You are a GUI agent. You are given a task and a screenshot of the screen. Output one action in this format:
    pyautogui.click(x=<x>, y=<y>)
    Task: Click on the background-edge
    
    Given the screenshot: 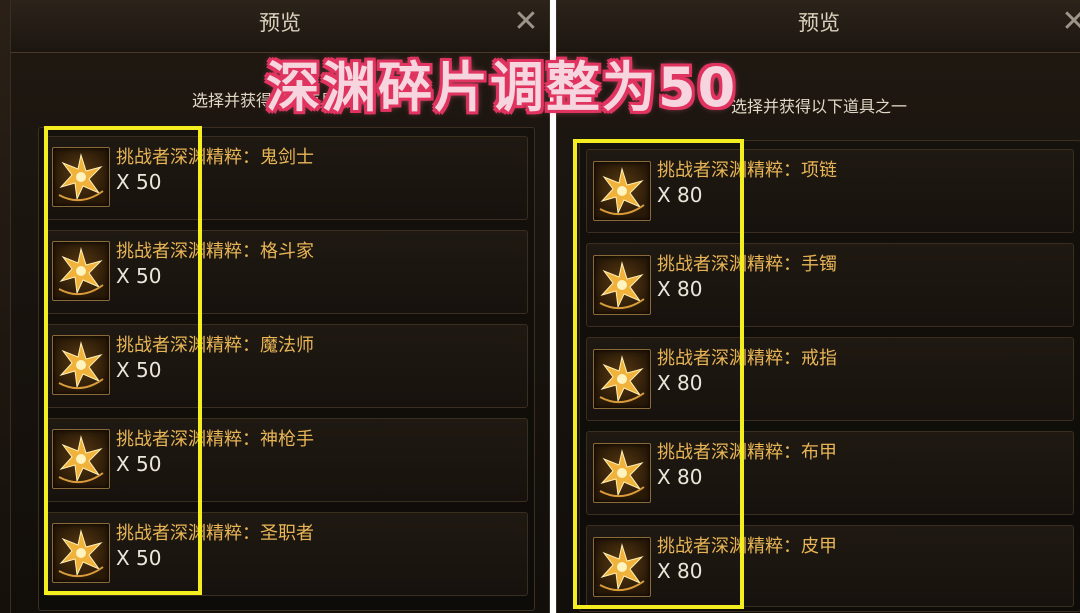 What is the action you would take?
    pyautogui.click(x=5, y=306)
    